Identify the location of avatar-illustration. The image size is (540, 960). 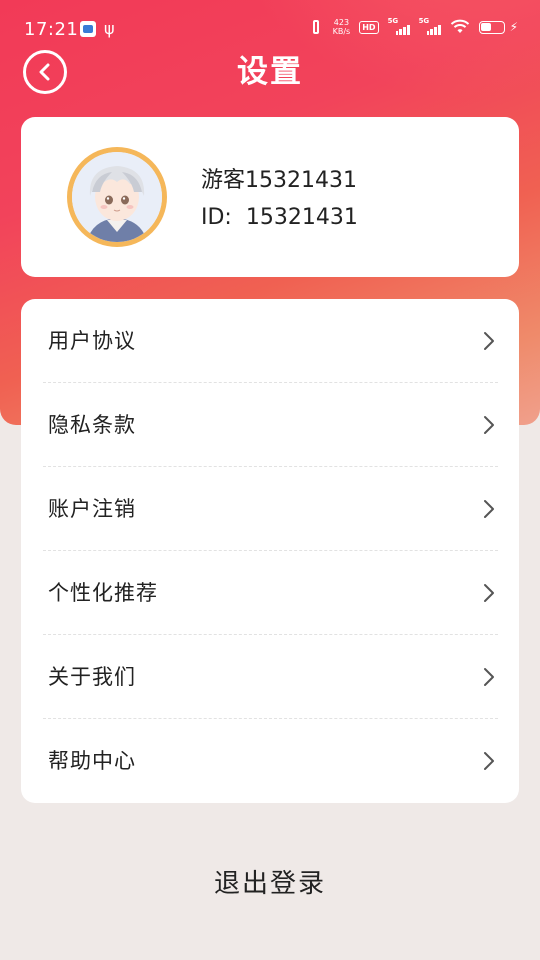
(117, 197).